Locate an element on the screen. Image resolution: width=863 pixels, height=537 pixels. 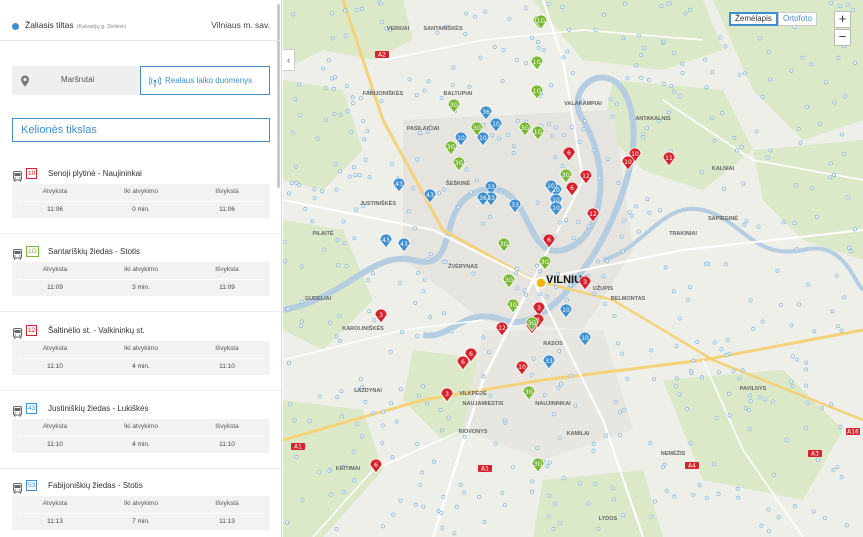
vehicle-marker-label: 43 is located at coordinates (399, 184).